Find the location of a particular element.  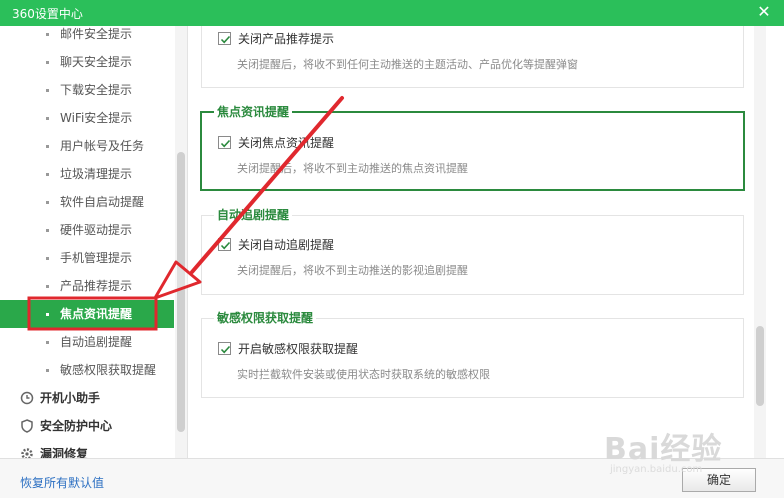

sidebar-section-boot-assistant: 开机小助手 is located at coordinates (87, 398).